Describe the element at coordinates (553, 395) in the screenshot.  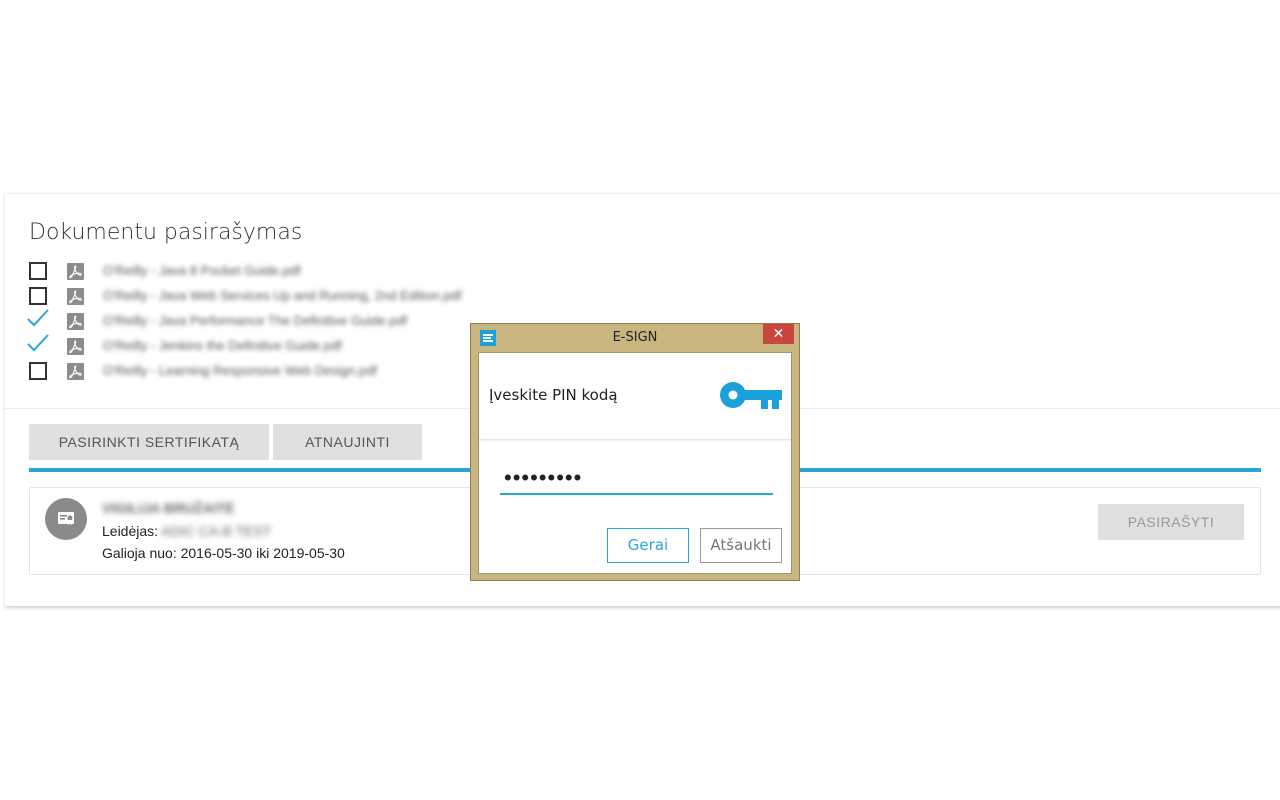
I see `pin-prompt: Įveskite PIN kodą` at that location.